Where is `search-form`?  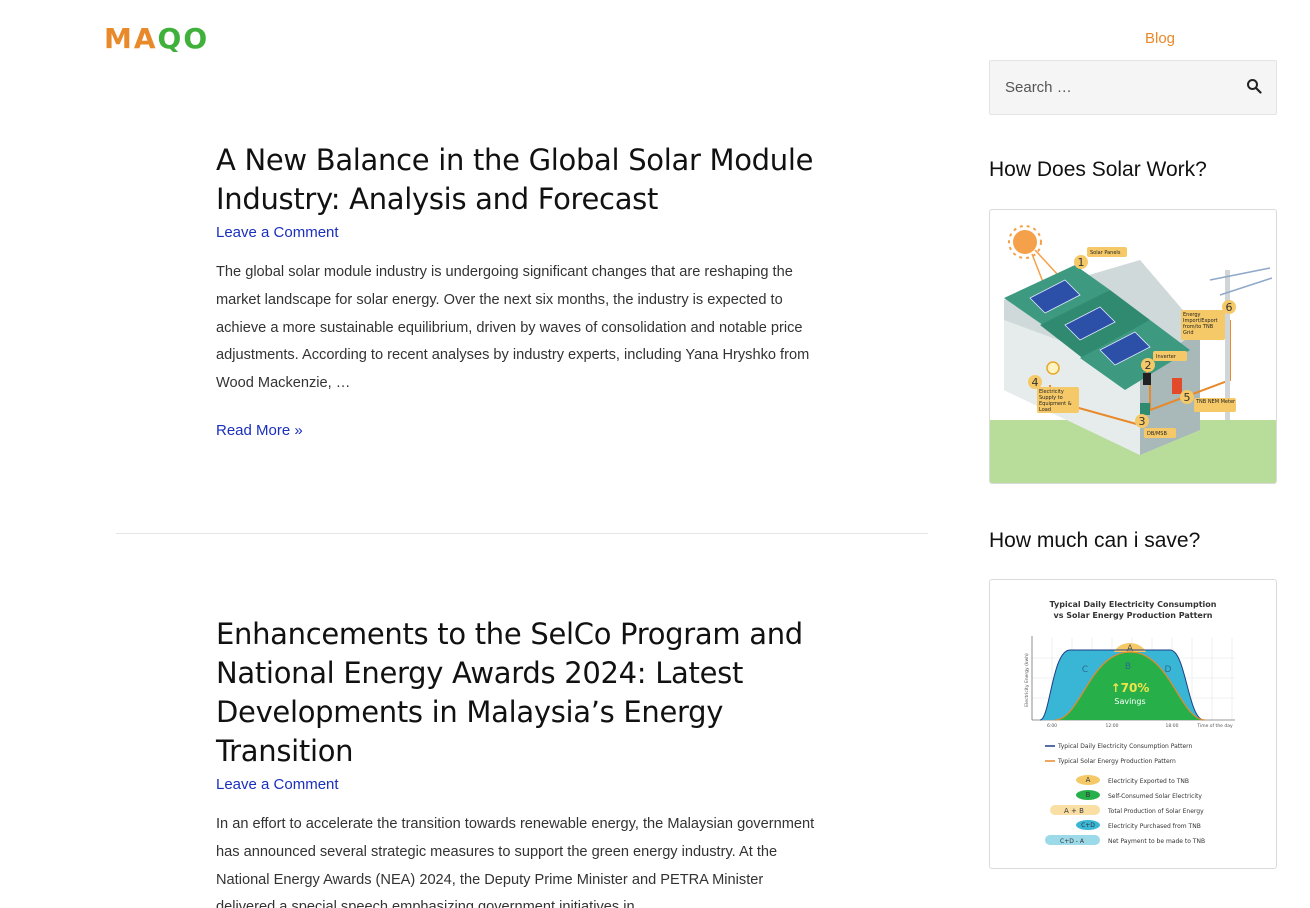
search-form is located at coordinates (1133, 87).